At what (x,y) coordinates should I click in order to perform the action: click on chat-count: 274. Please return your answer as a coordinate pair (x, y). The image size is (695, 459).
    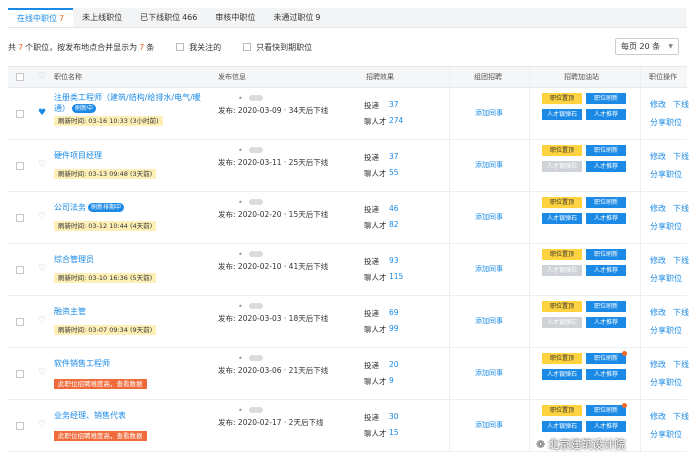
    Looking at the image, I should click on (396, 120).